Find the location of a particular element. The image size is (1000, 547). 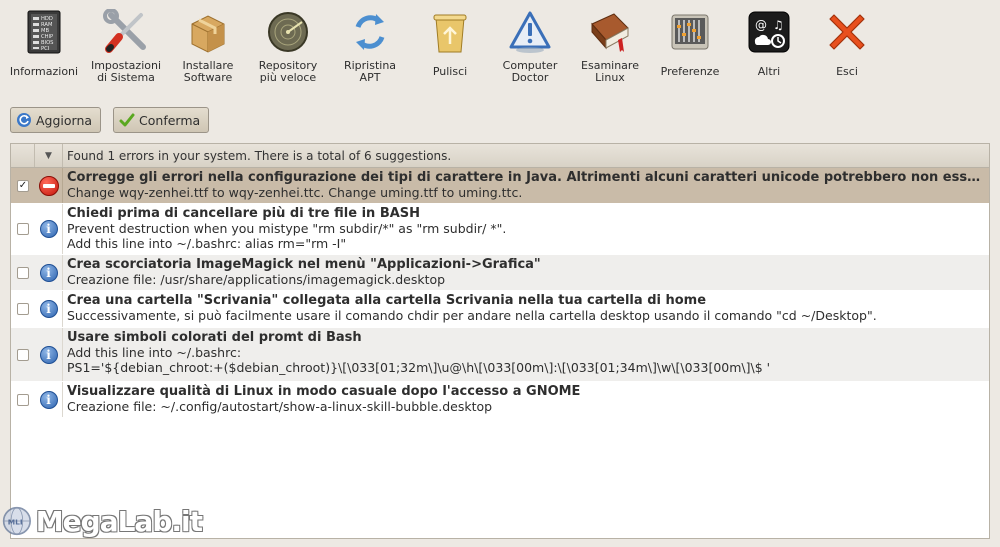

aggiorna-label: Aggiorna is located at coordinates (64, 120).